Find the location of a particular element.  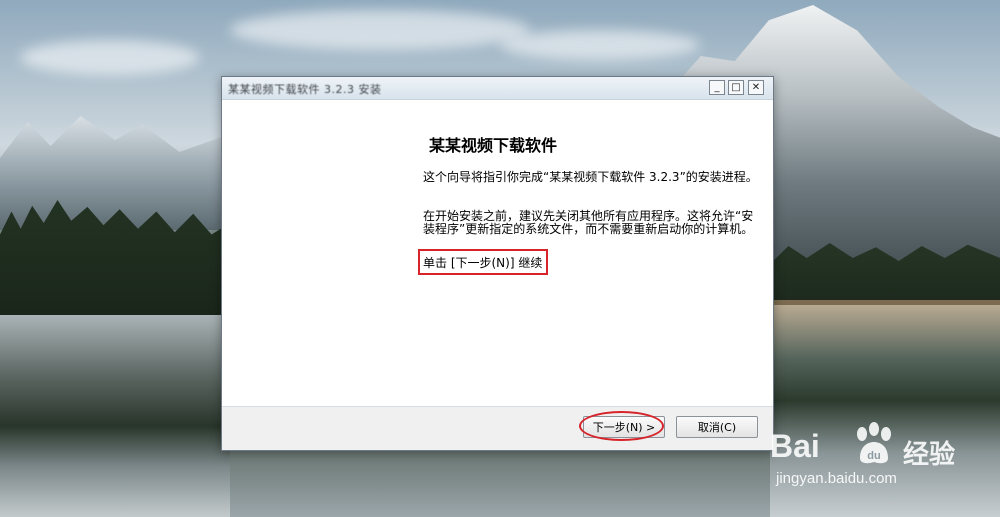

watermark-cn: 经验 is located at coordinates (929, 455).